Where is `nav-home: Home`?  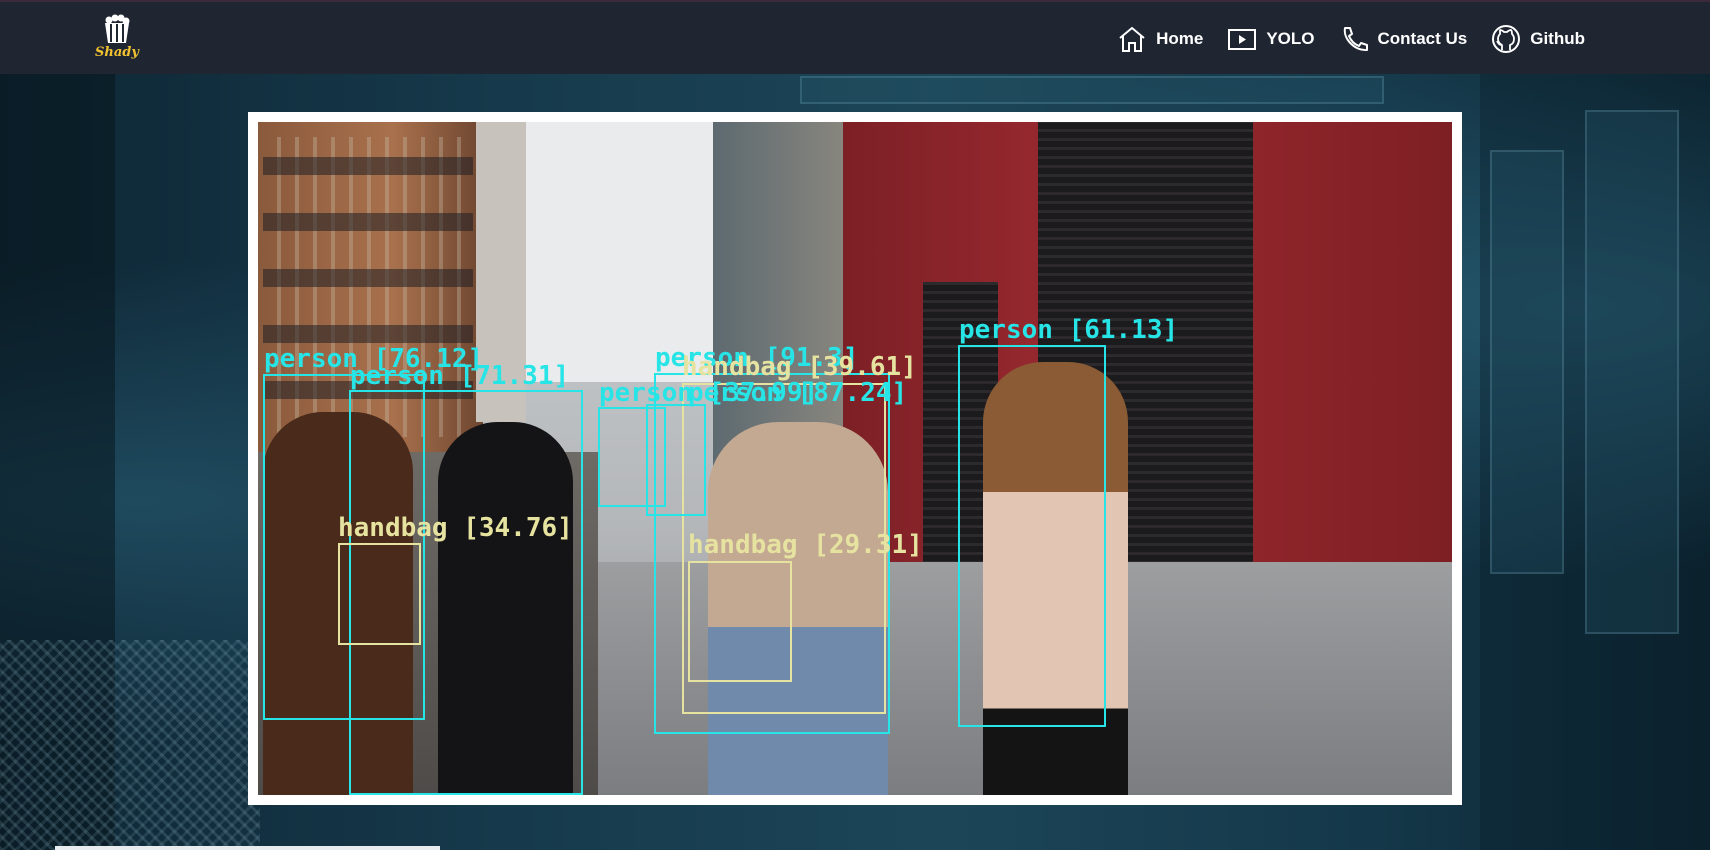 nav-home: Home is located at coordinates (1160, 39).